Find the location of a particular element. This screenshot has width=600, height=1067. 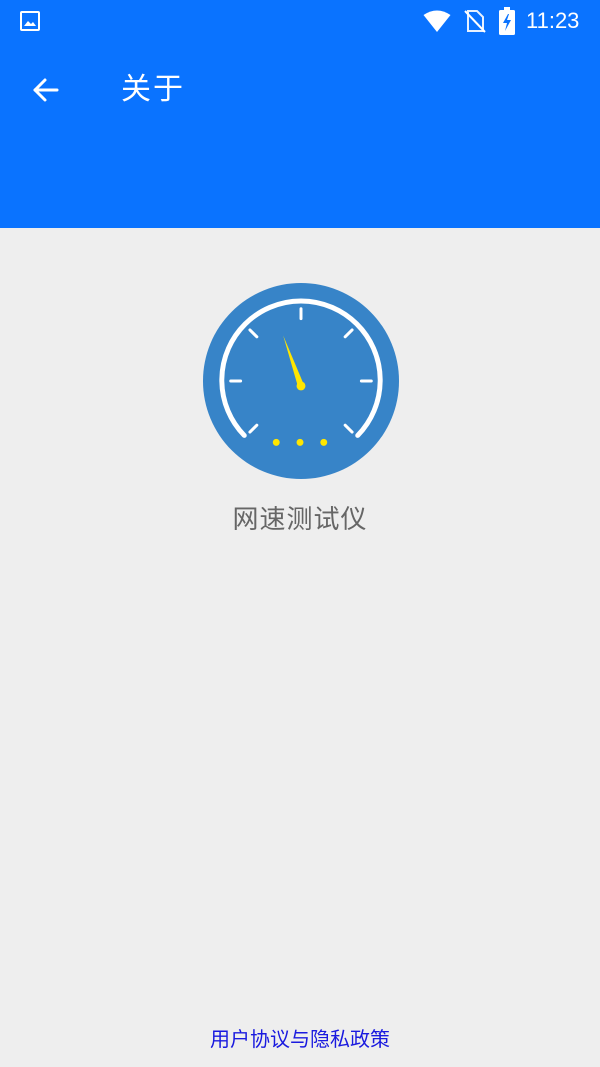

battery-charging-icon is located at coordinates (507, 21).